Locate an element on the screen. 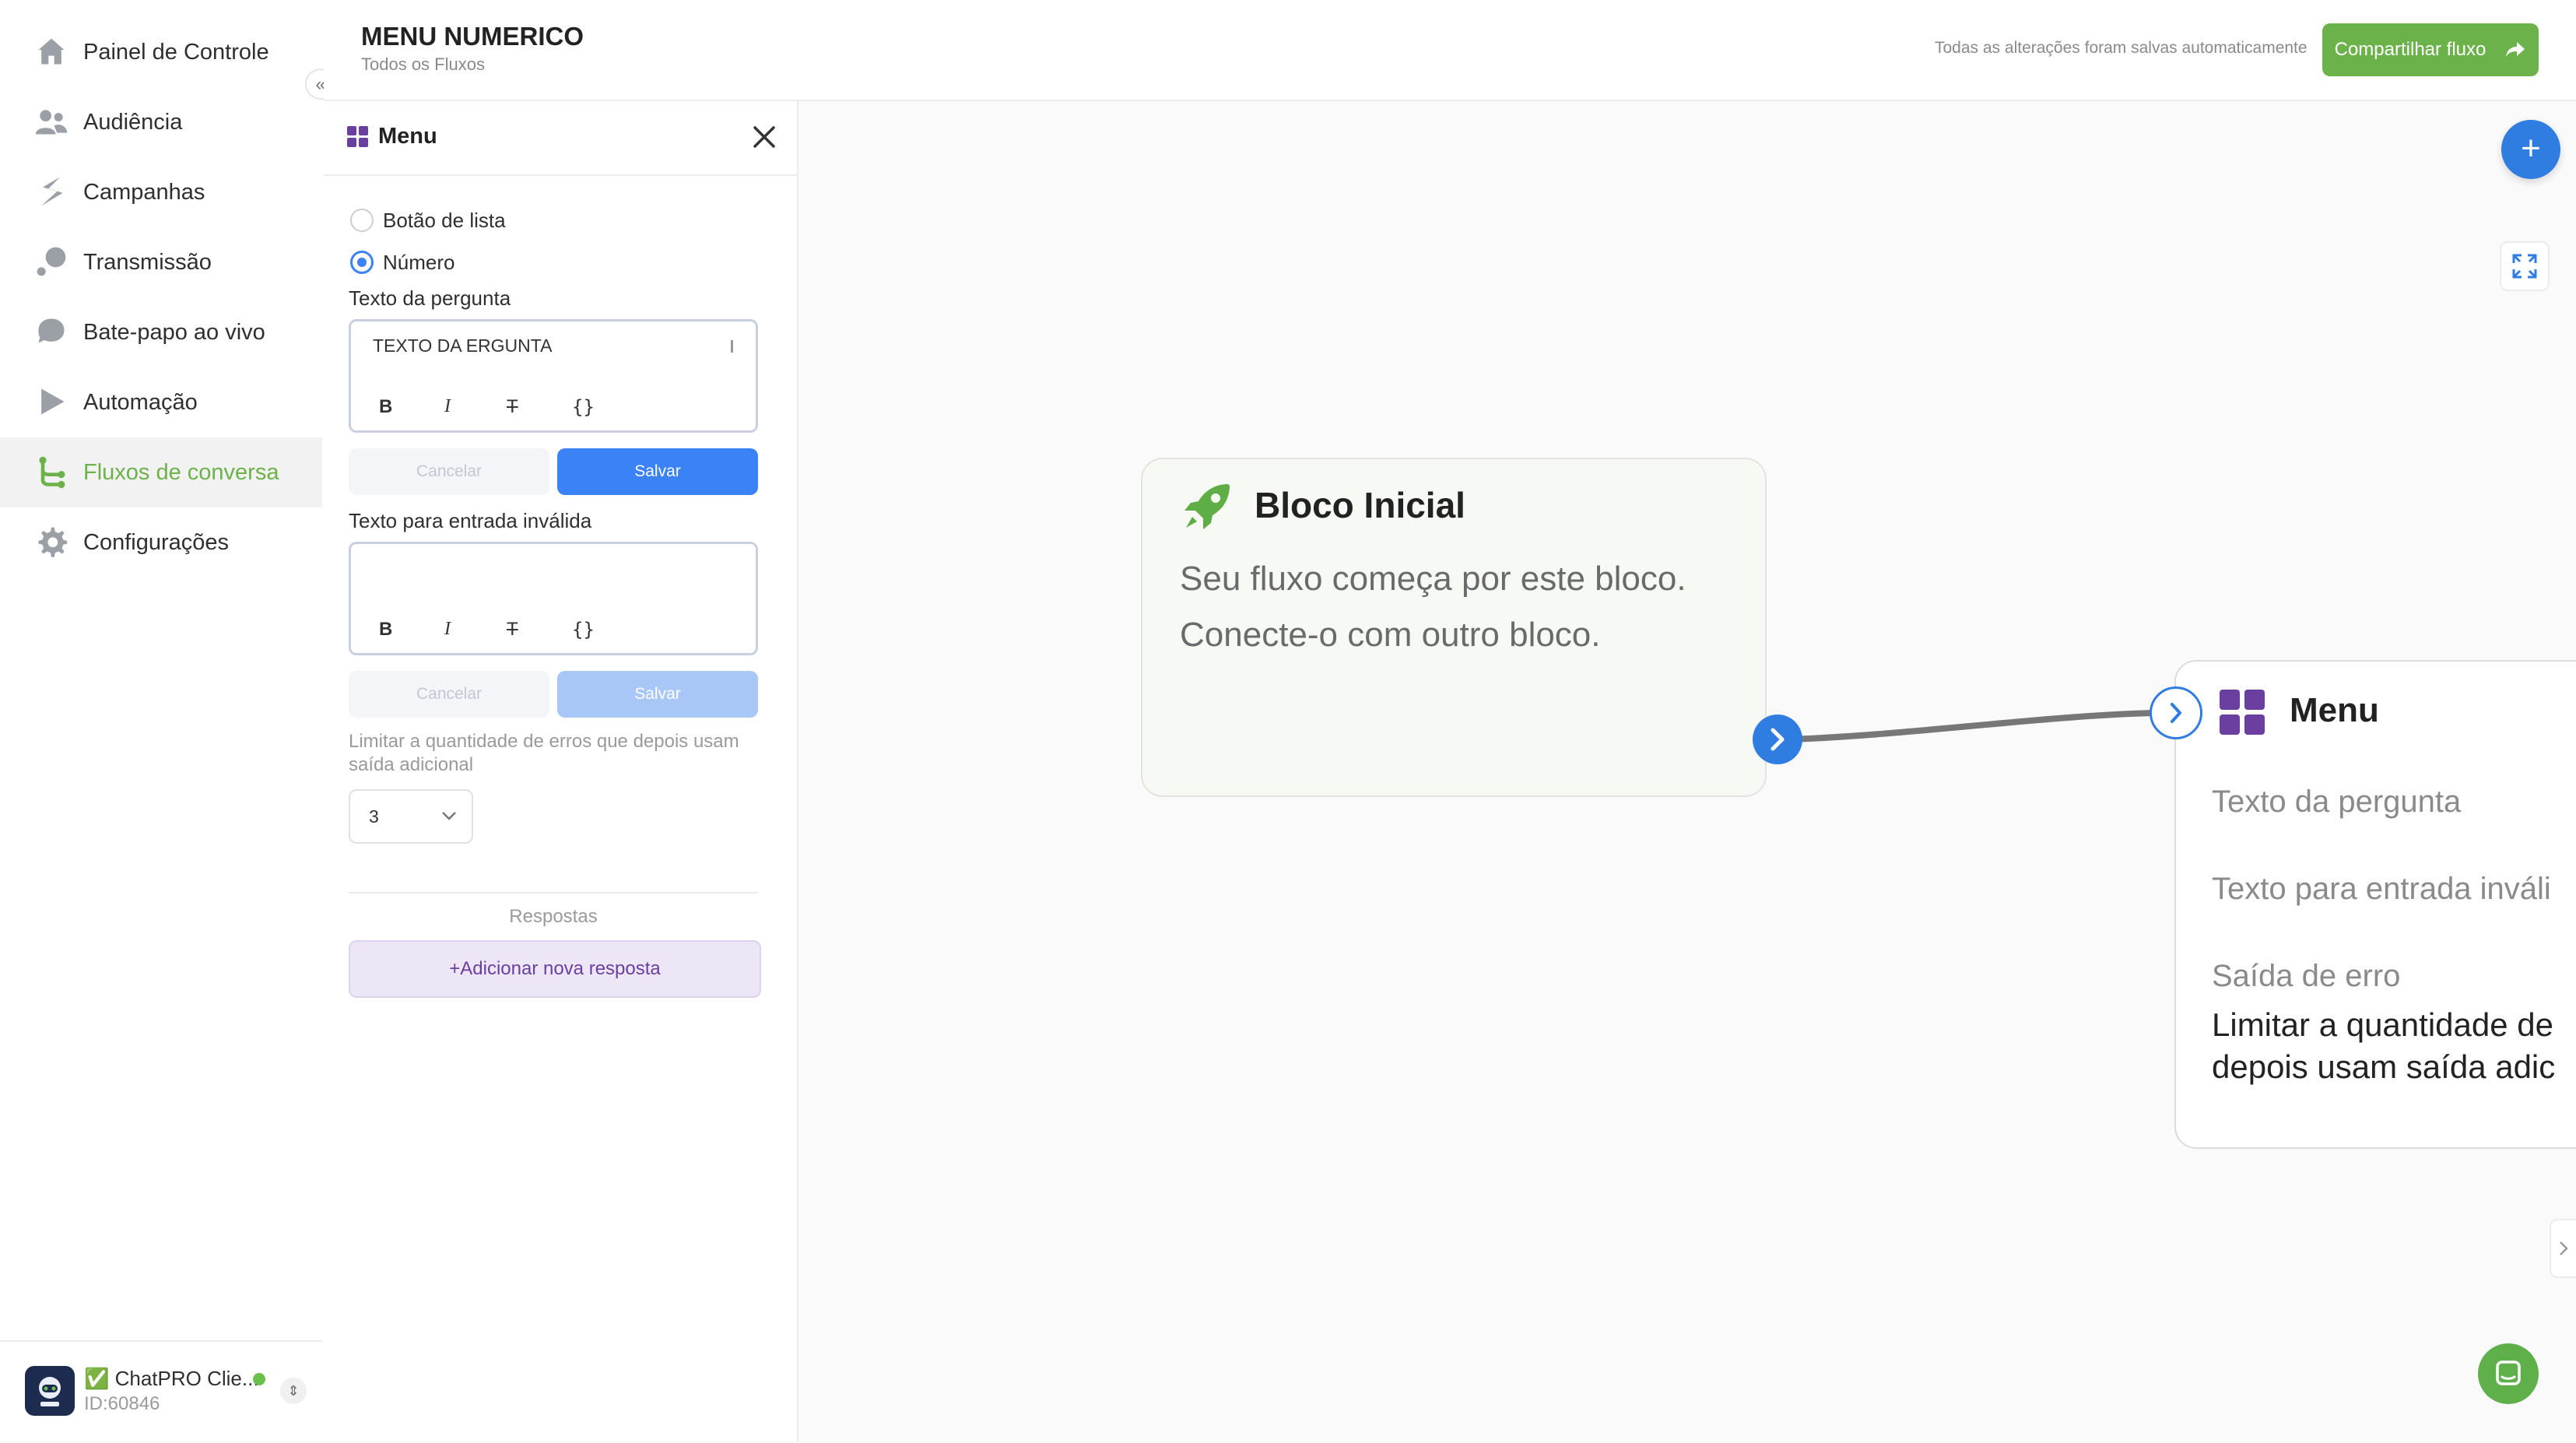  invalid-input-editor: B I T {} is located at coordinates (554, 598).